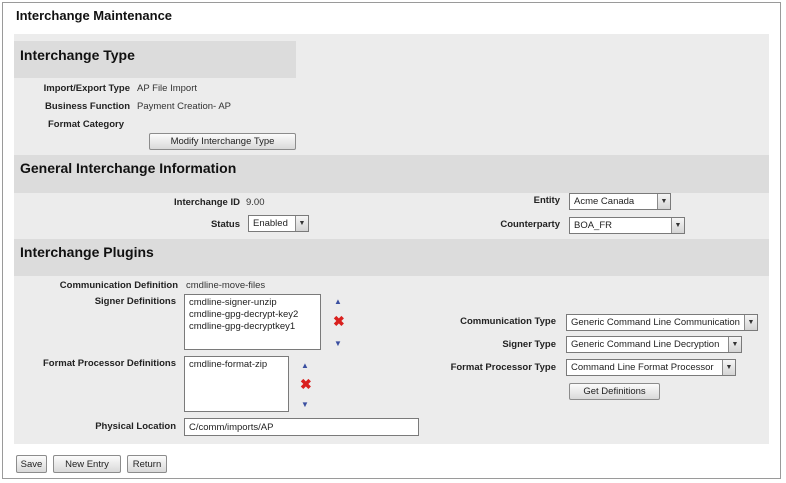 The image size is (786, 483). What do you see at coordinates (207, 202) in the screenshot?
I see `interchange-id-label: Interchange ID` at bounding box center [207, 202].